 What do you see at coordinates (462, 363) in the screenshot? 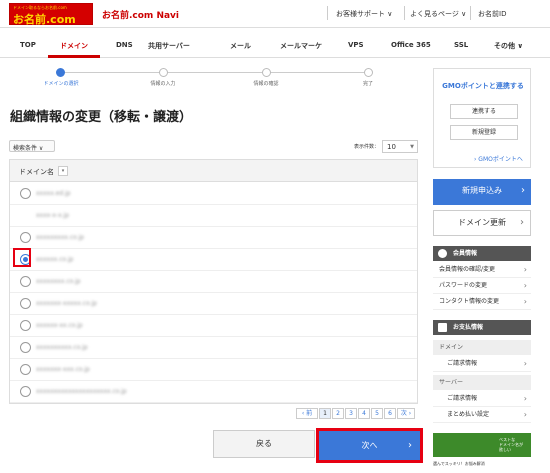
I see `domain-billing-label: ご請求情報` at bounding box center [462, 363].